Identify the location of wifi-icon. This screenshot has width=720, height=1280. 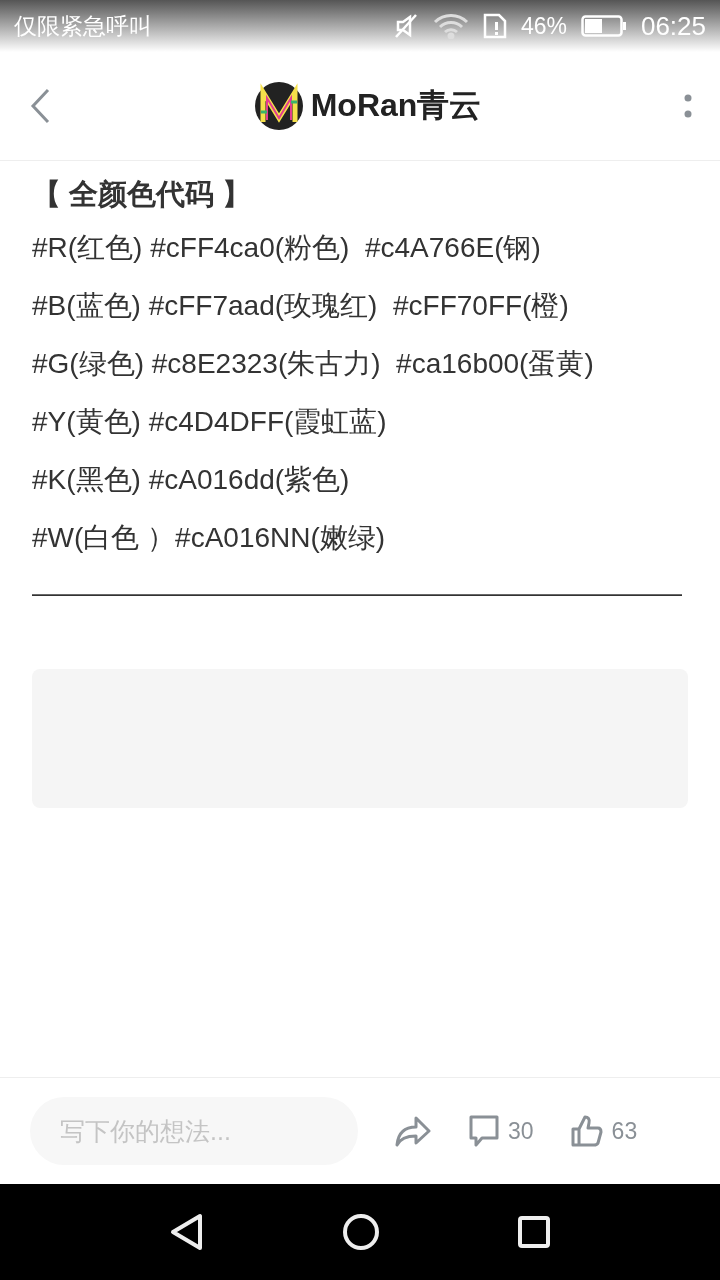
(450, 26).